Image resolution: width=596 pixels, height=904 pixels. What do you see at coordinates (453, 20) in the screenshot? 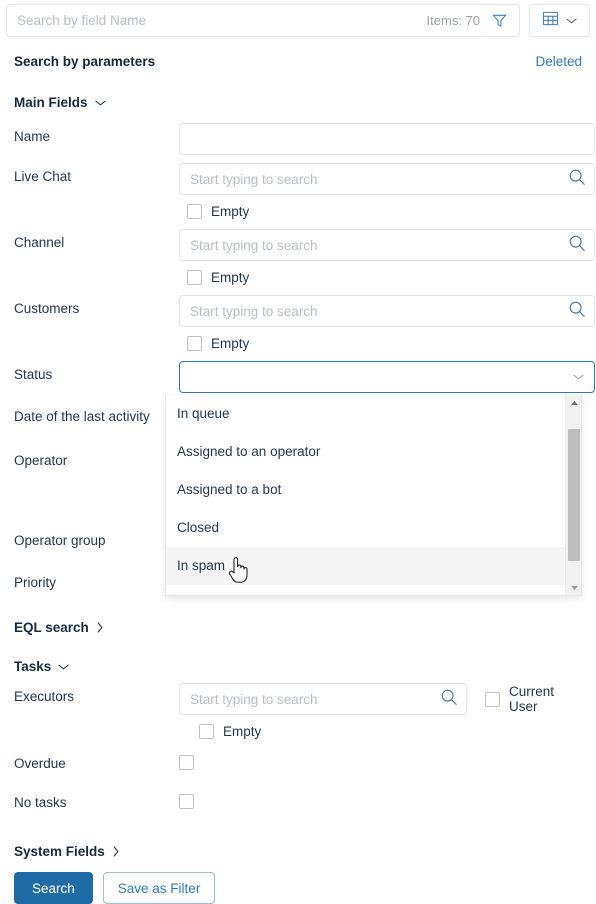
I see `items-count-label: Items: 70` at bounding box center [453, 20].